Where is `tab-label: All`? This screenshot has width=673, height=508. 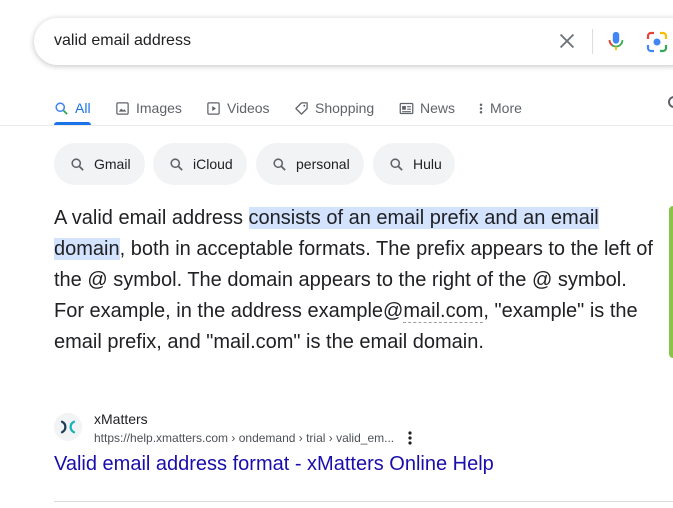 tab-label: All is located at coordinates (83, 108).